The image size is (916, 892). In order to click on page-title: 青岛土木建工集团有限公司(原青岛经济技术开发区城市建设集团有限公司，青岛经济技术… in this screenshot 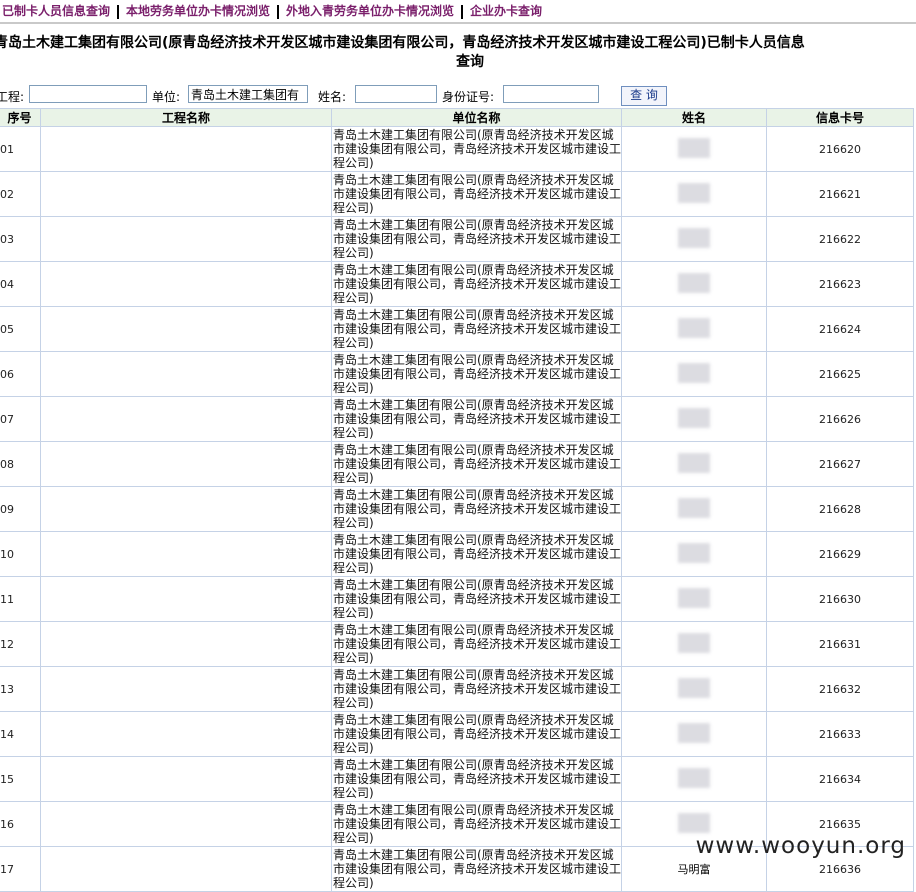, I will do `click(402, 43)`.